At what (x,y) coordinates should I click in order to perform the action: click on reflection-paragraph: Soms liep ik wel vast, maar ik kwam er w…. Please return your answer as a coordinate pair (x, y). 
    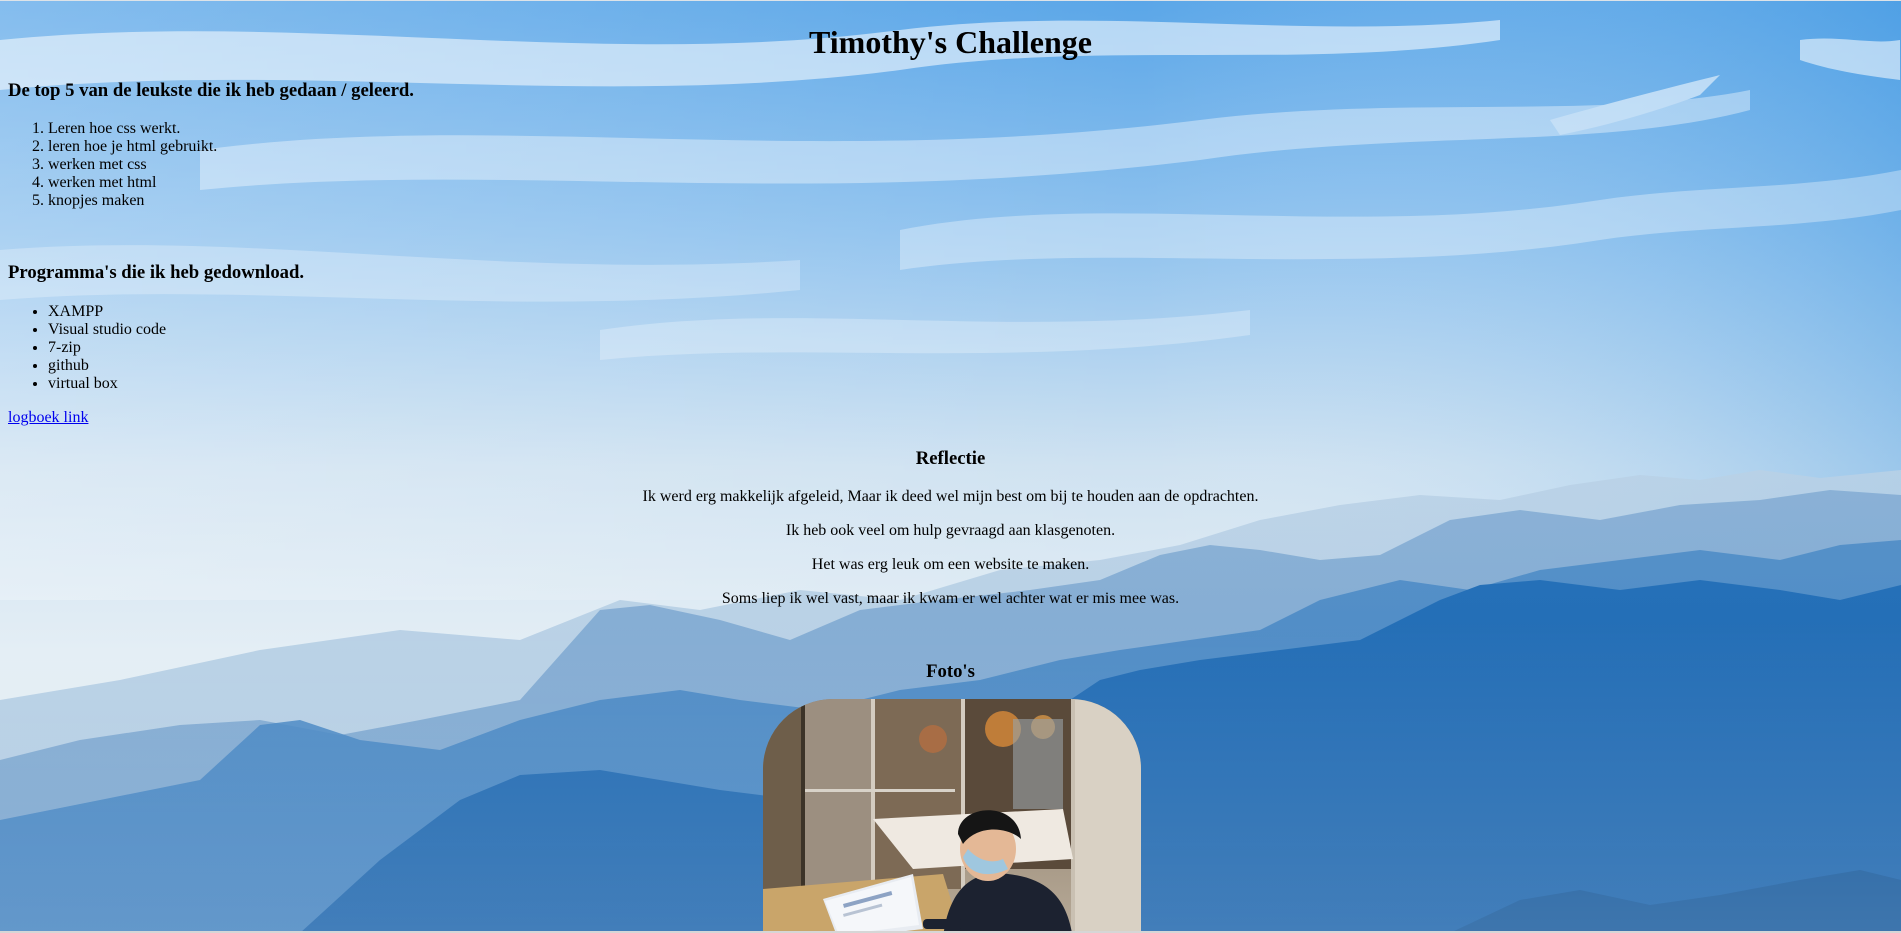
    Looking at the image, I should click on (950, 598).